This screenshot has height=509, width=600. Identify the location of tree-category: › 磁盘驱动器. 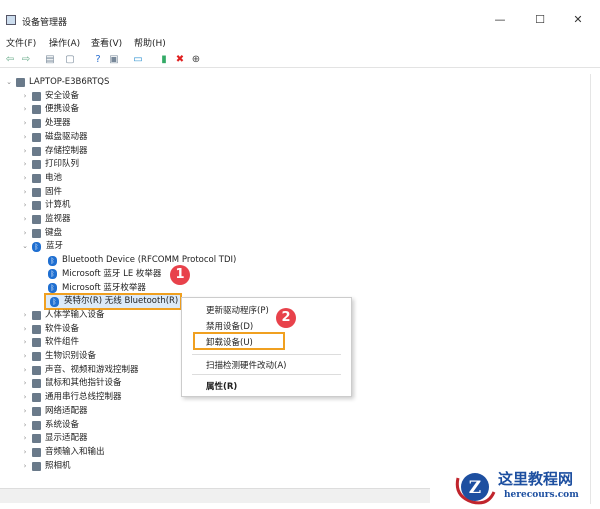
(54, 137).